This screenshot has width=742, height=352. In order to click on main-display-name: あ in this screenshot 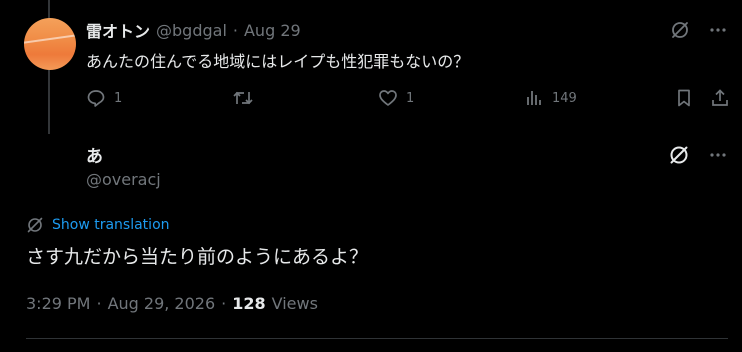, I will do `click(94, 154)`.